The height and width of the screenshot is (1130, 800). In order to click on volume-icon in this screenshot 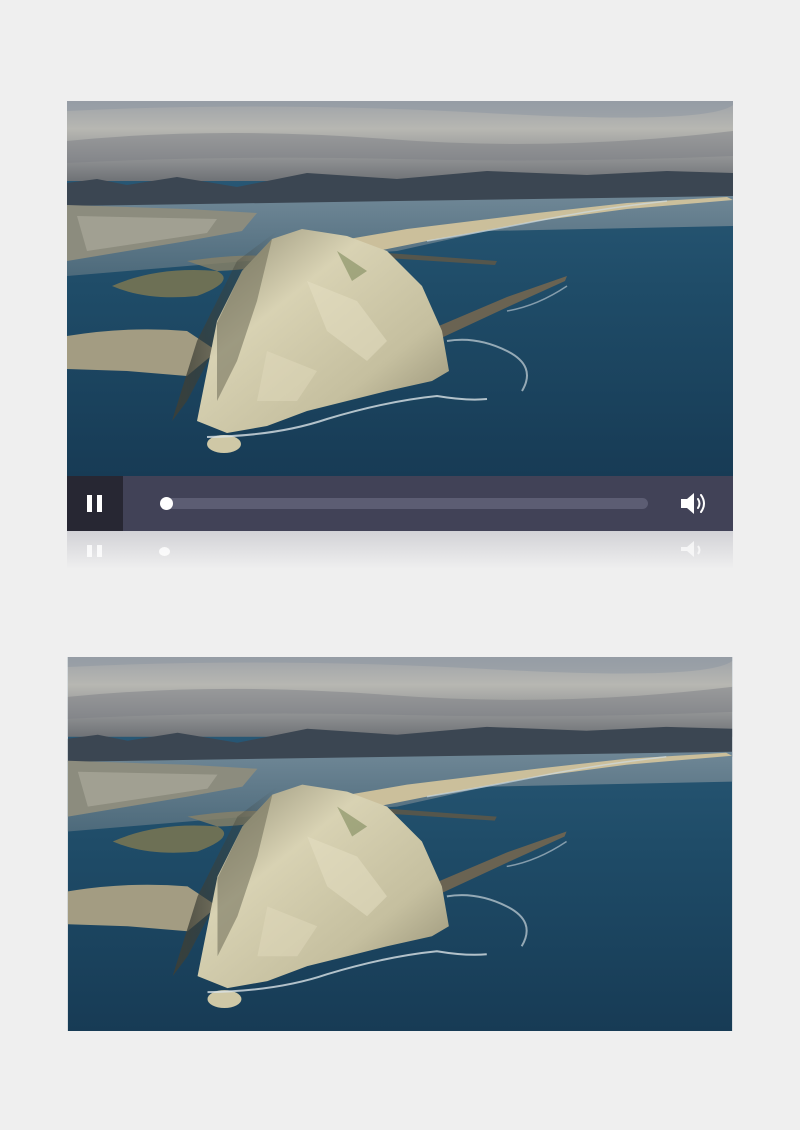, I will do `click(693, 503)`.